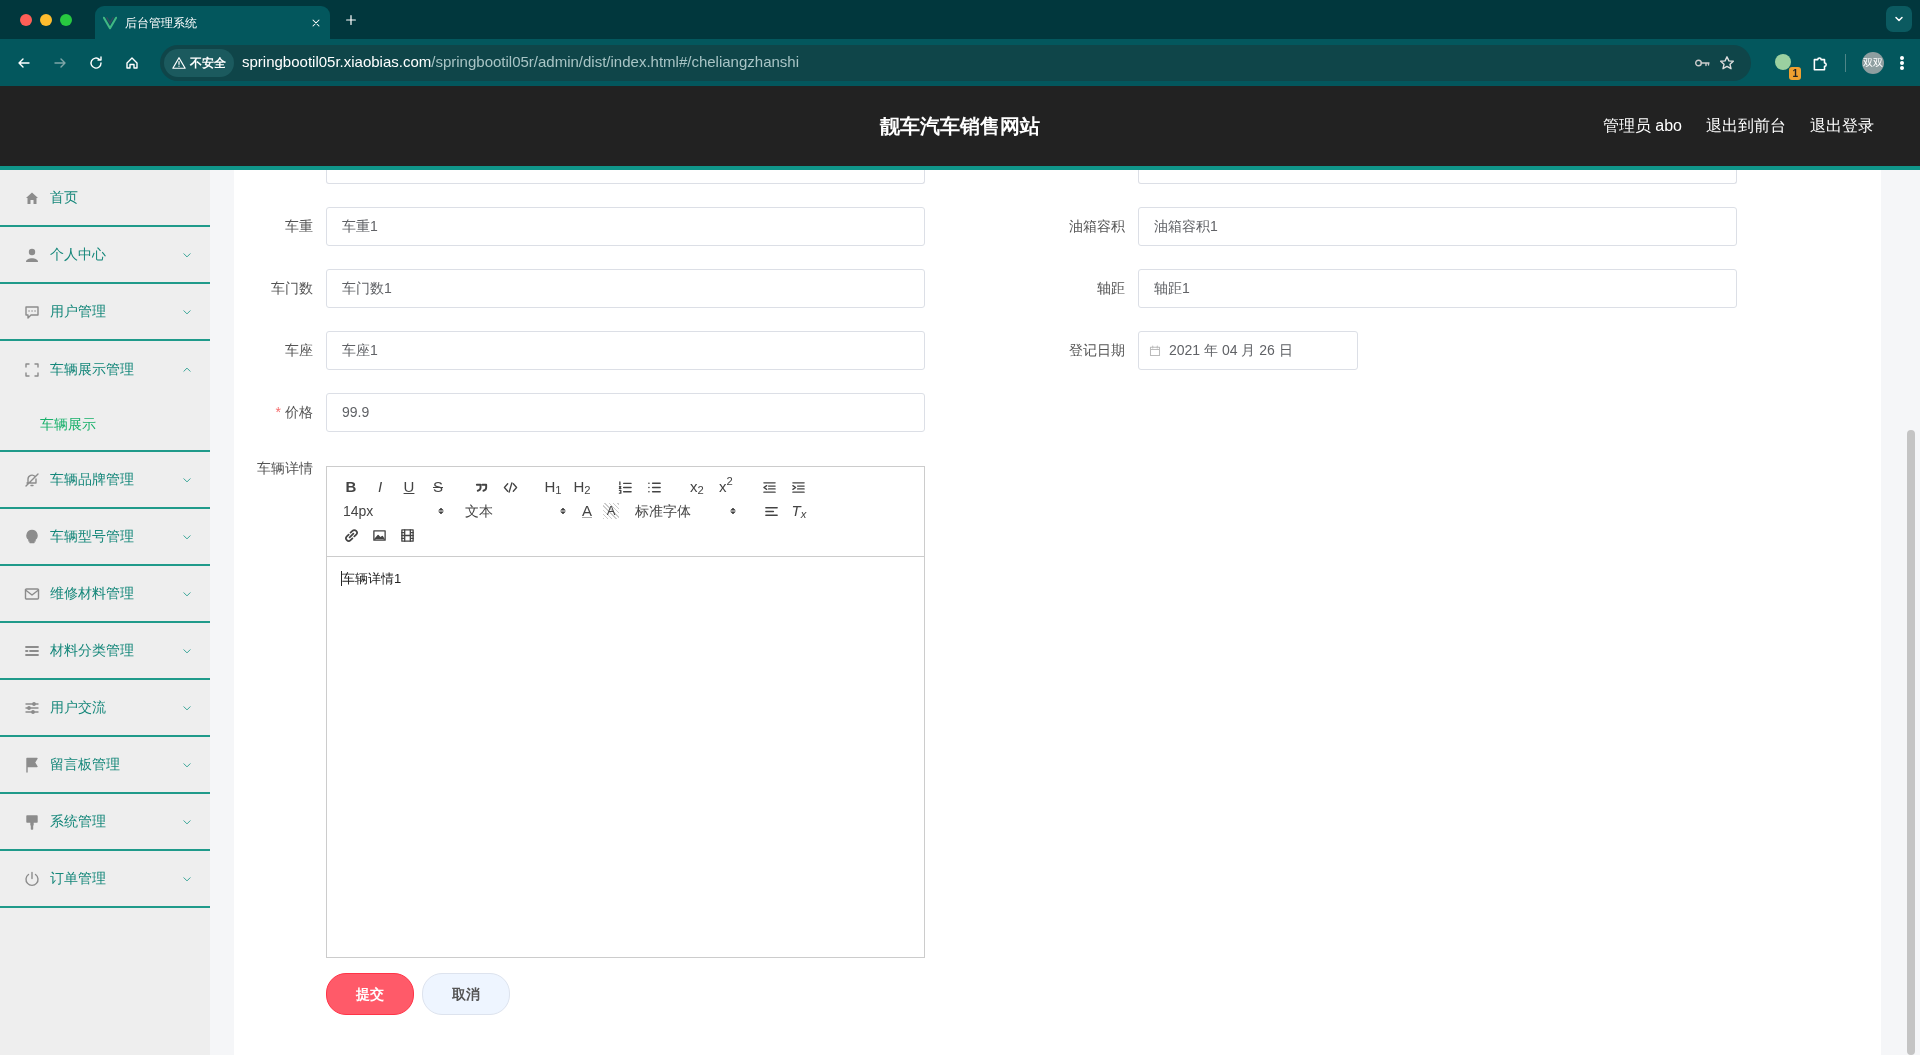 This screenshot has width=1920, height=1055. Describe the element at coordinates (32, 311) in the screenshot. I see `chat-icon` at that location.